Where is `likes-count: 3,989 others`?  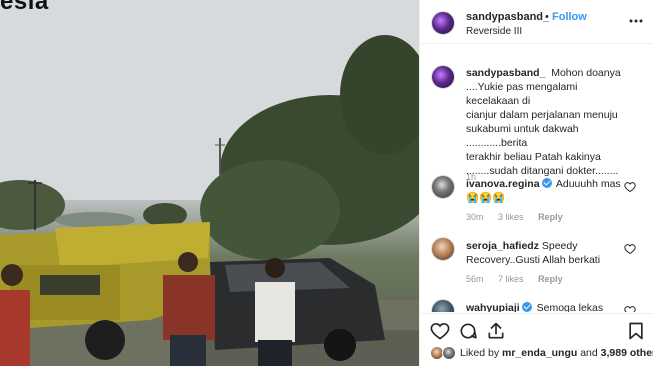 likes-count: 3,989 others is located at coordinates (627, 353).